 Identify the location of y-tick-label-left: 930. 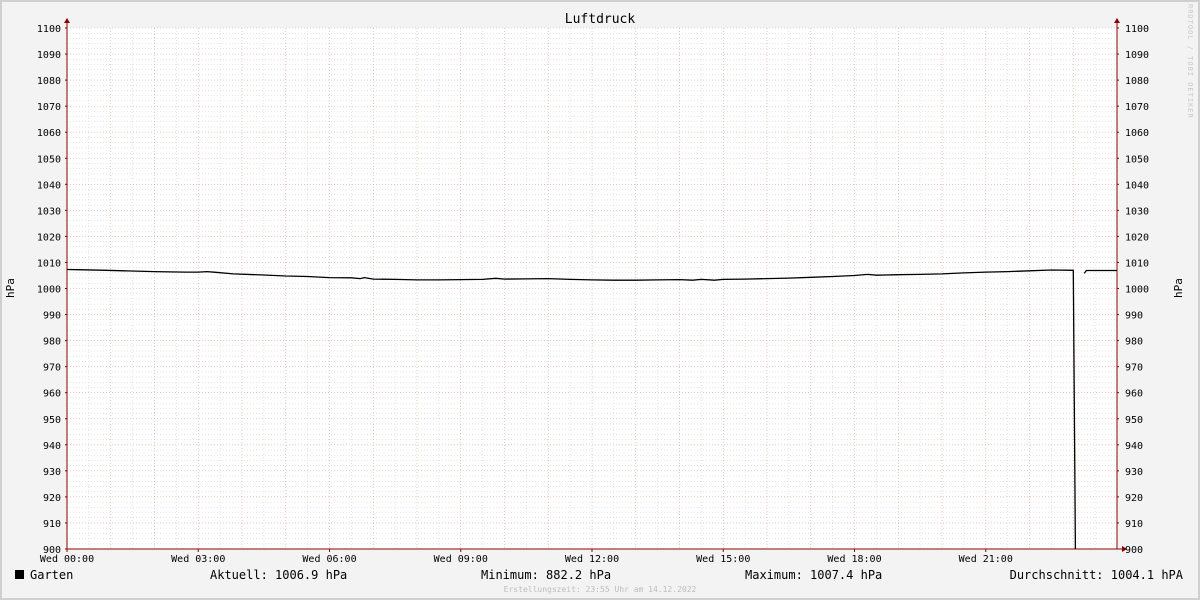
(52, 472).